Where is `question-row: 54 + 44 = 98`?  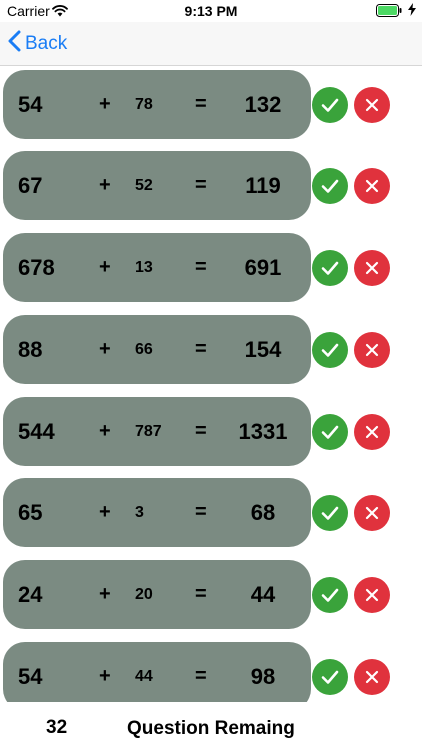 question-row: 54 + 44 = 98 is located at coordinates (211, 672).